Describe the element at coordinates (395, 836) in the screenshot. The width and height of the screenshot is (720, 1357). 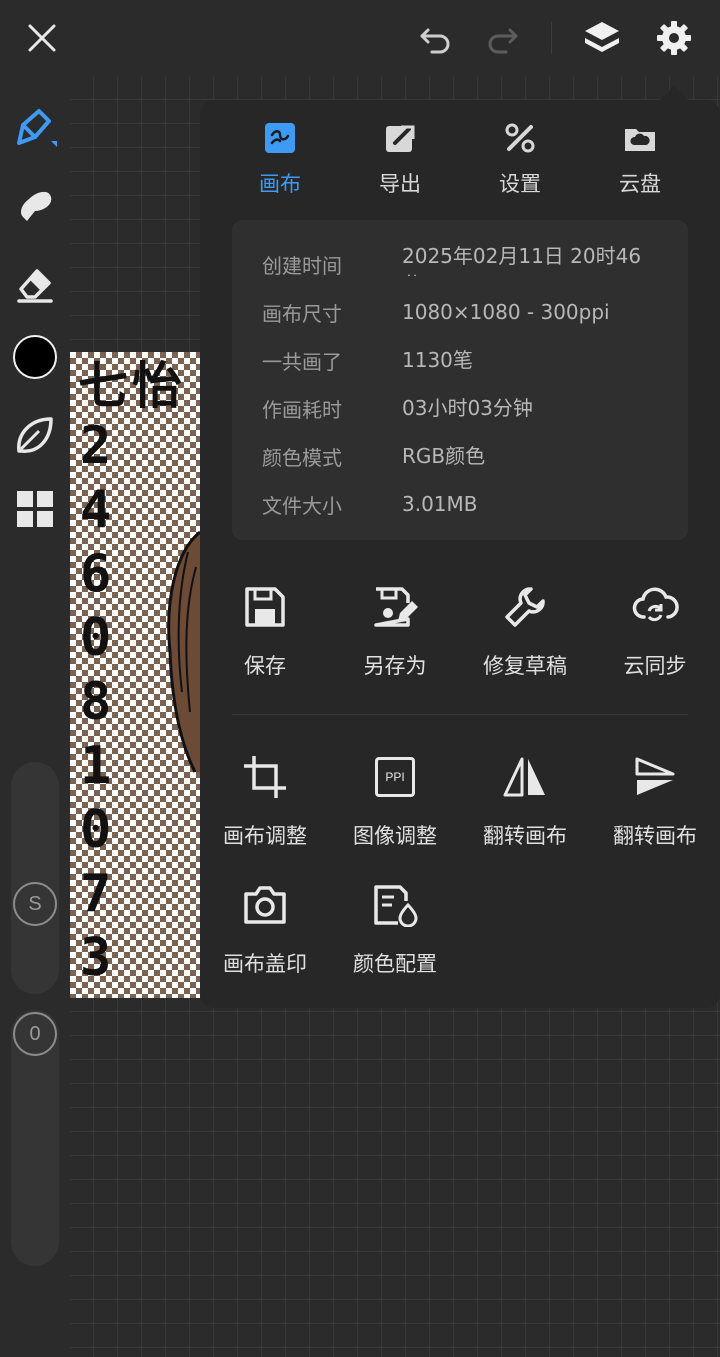
I see `image-adjust-label: 图像调整` at that location.